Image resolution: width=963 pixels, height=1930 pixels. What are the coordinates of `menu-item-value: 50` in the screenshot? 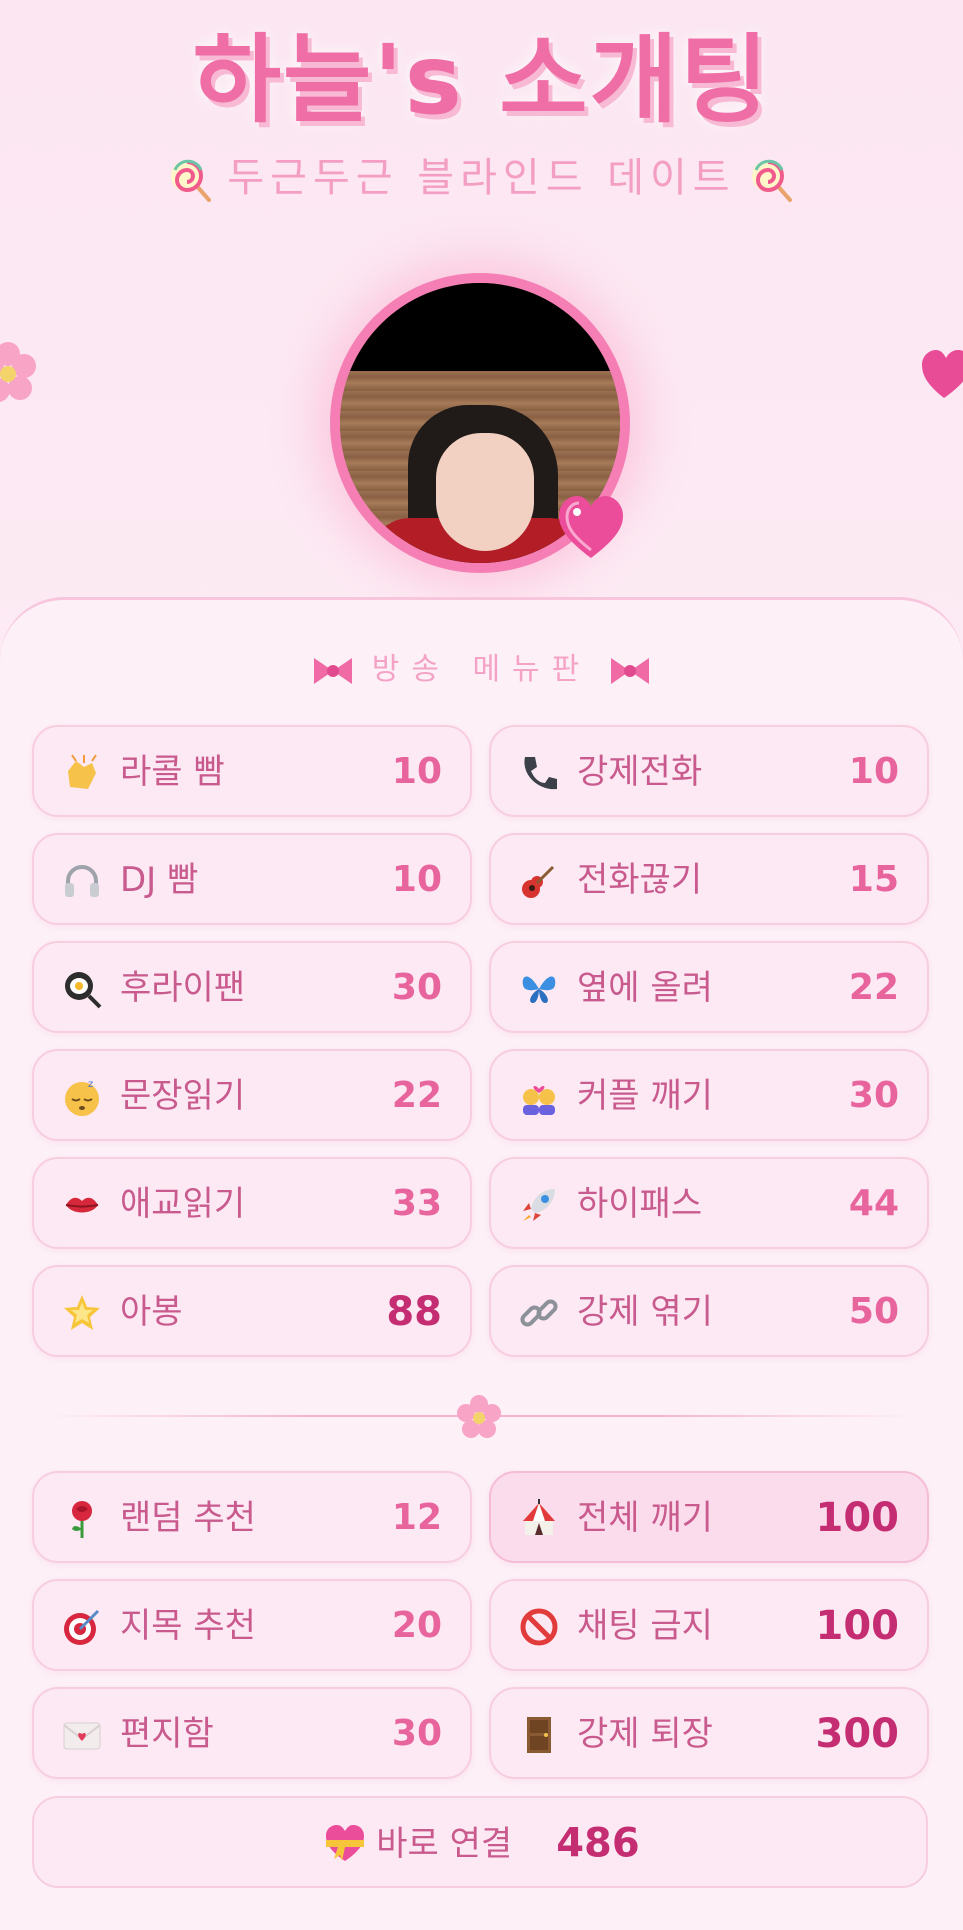 It's located at (873, 1311).